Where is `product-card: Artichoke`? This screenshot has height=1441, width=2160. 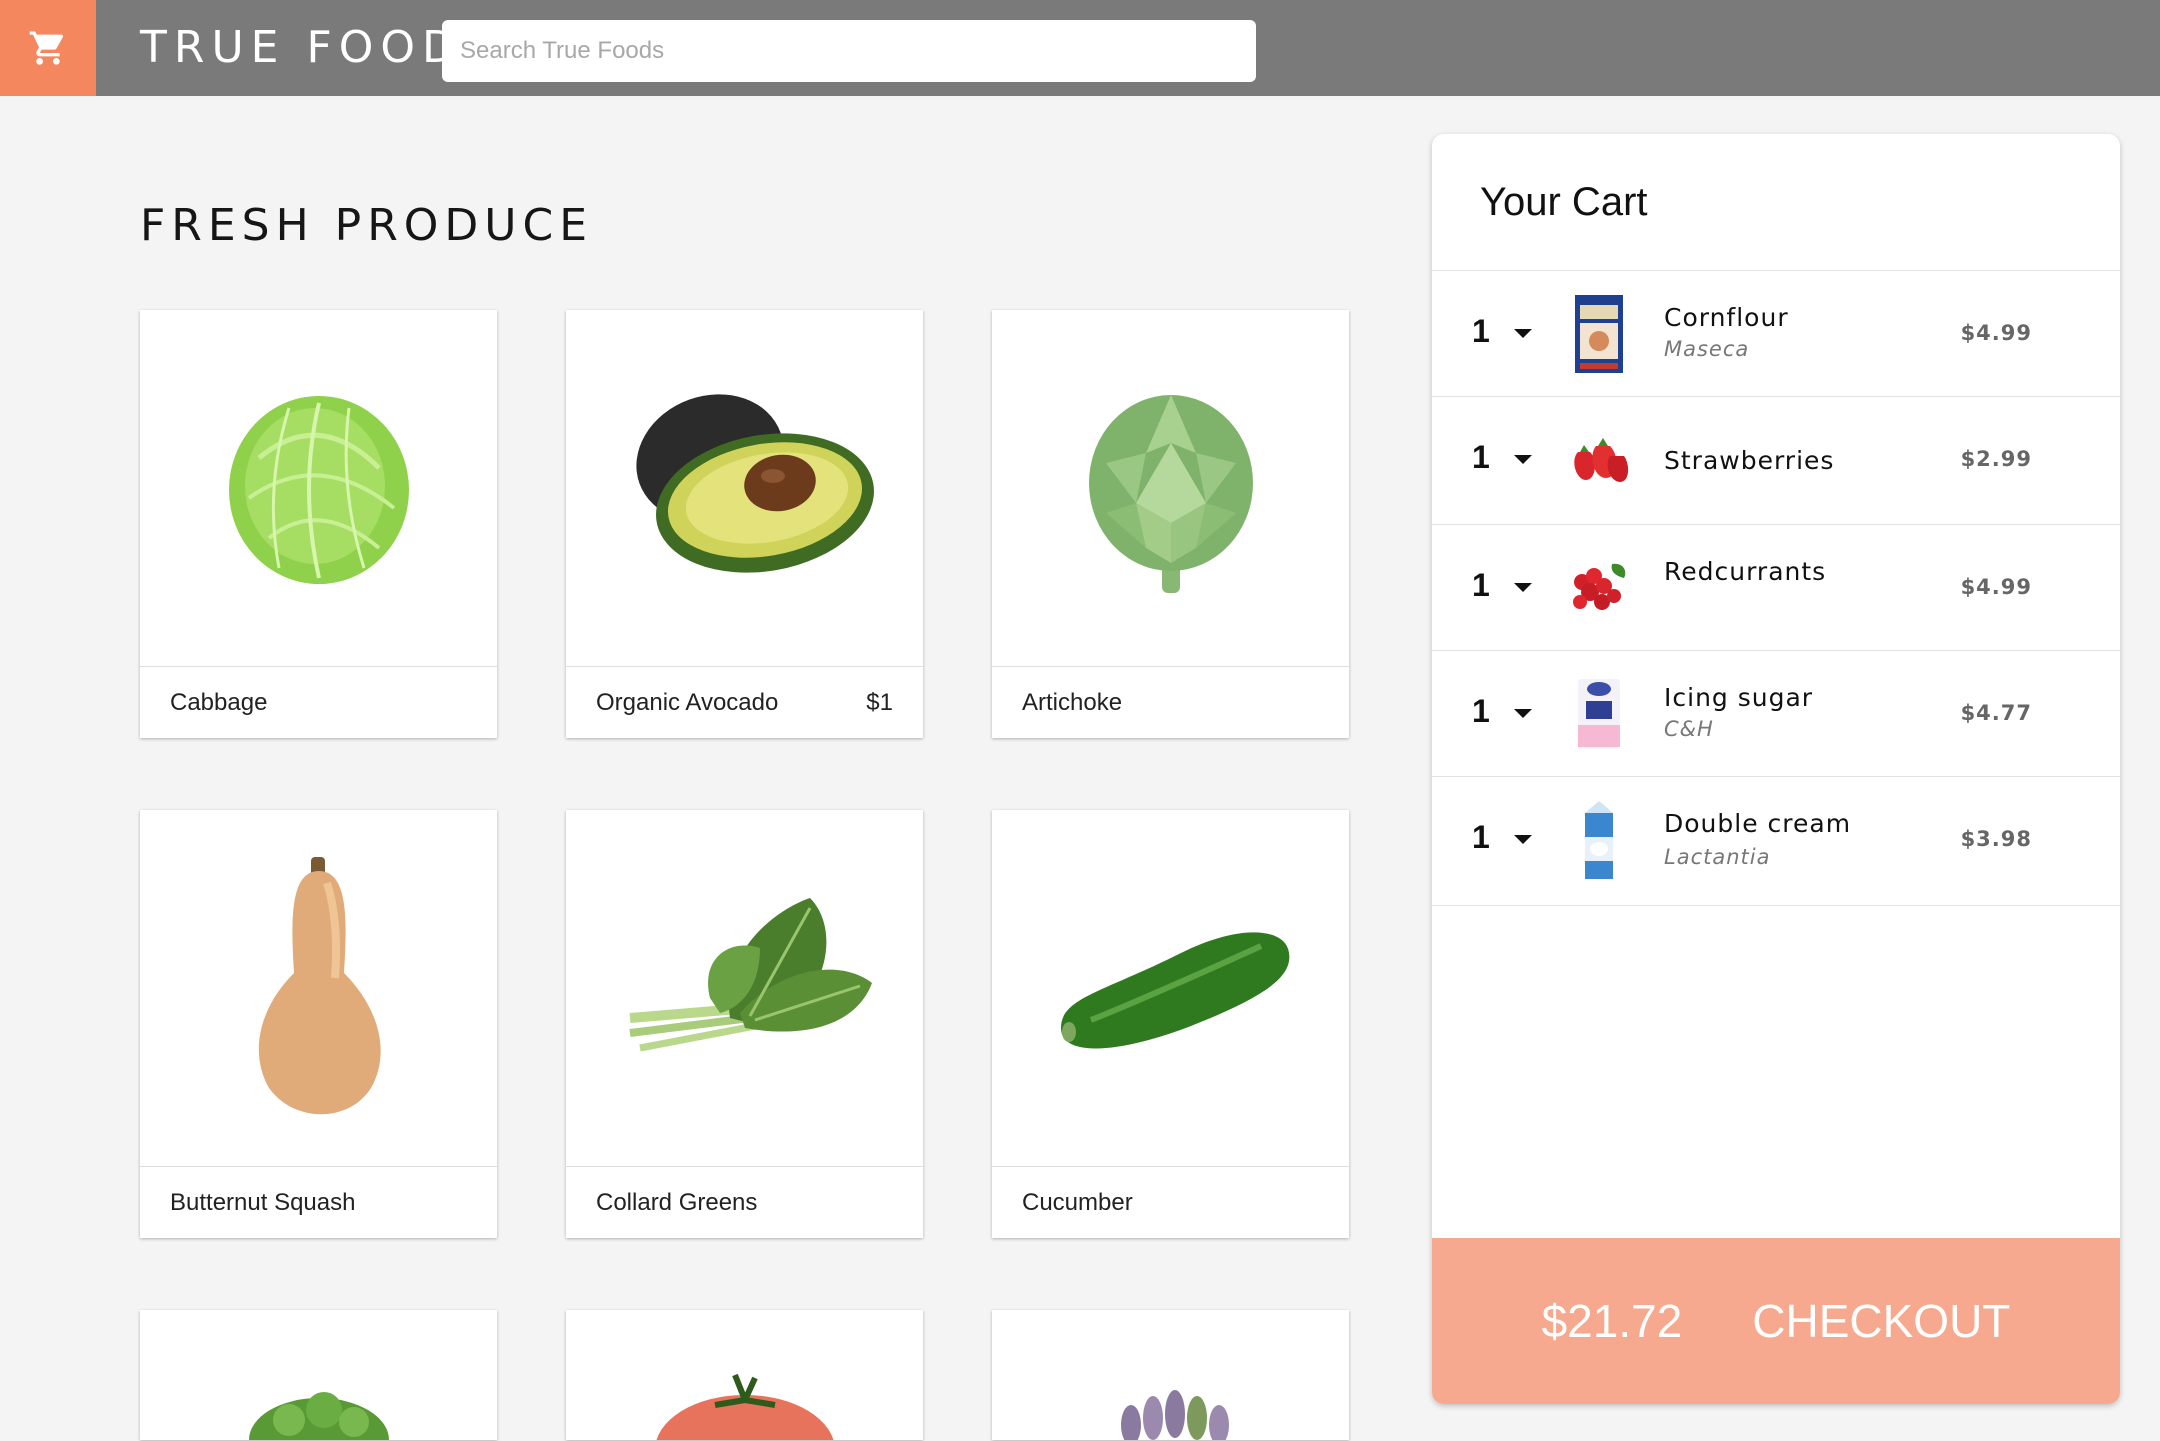 product-card: Artichoke is located at coordinates (1170, 524).